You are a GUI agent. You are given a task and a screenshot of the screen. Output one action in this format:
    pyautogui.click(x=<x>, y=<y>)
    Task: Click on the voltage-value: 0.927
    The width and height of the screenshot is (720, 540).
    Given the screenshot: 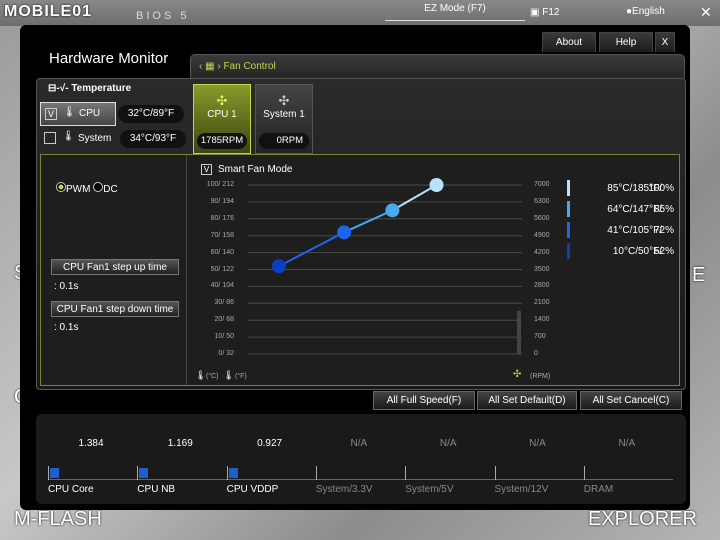 What is the action you would take?
    pyautogui.click(x=270, y=443)
    